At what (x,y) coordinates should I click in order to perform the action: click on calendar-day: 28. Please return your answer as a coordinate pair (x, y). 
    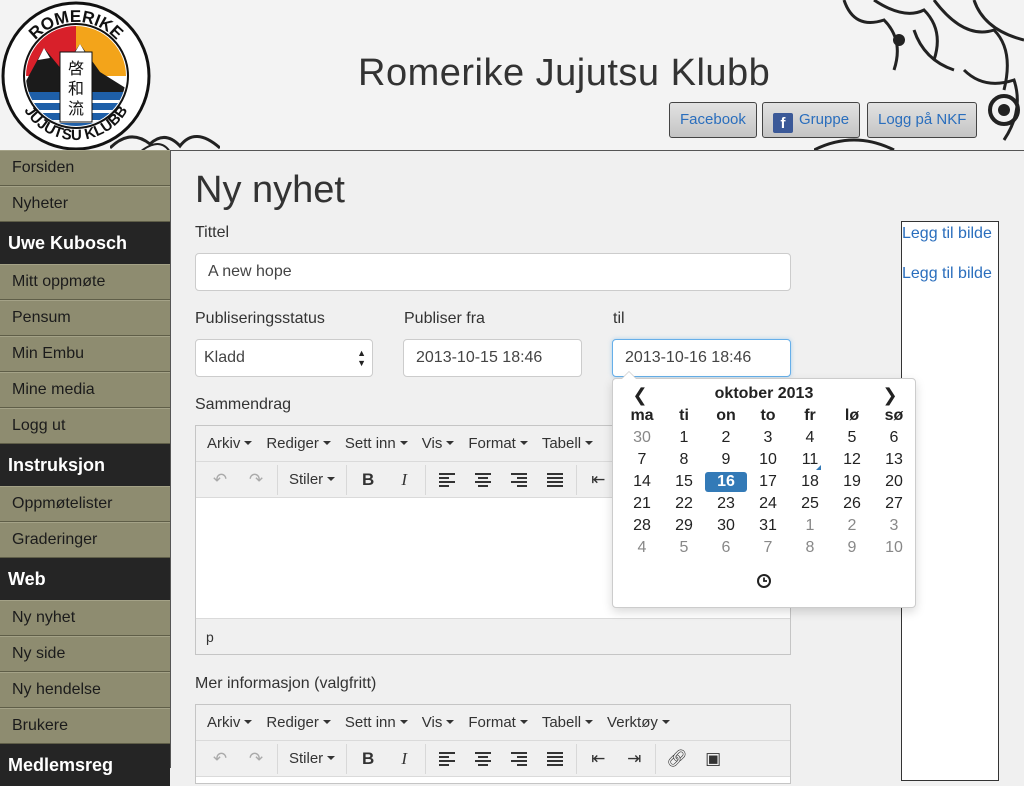
    Looking at the image, I should click on (642, 526).